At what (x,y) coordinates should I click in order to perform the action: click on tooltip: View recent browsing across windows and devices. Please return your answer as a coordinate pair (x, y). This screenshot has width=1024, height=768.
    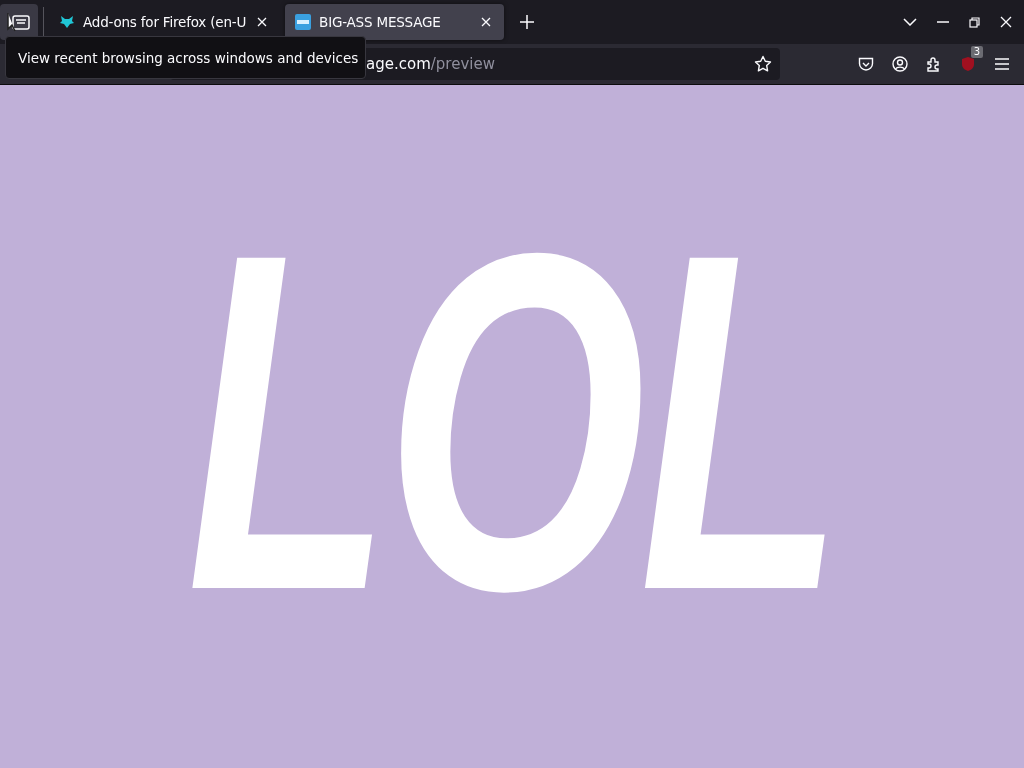
    Looking at the image, I should click on (185, 57).